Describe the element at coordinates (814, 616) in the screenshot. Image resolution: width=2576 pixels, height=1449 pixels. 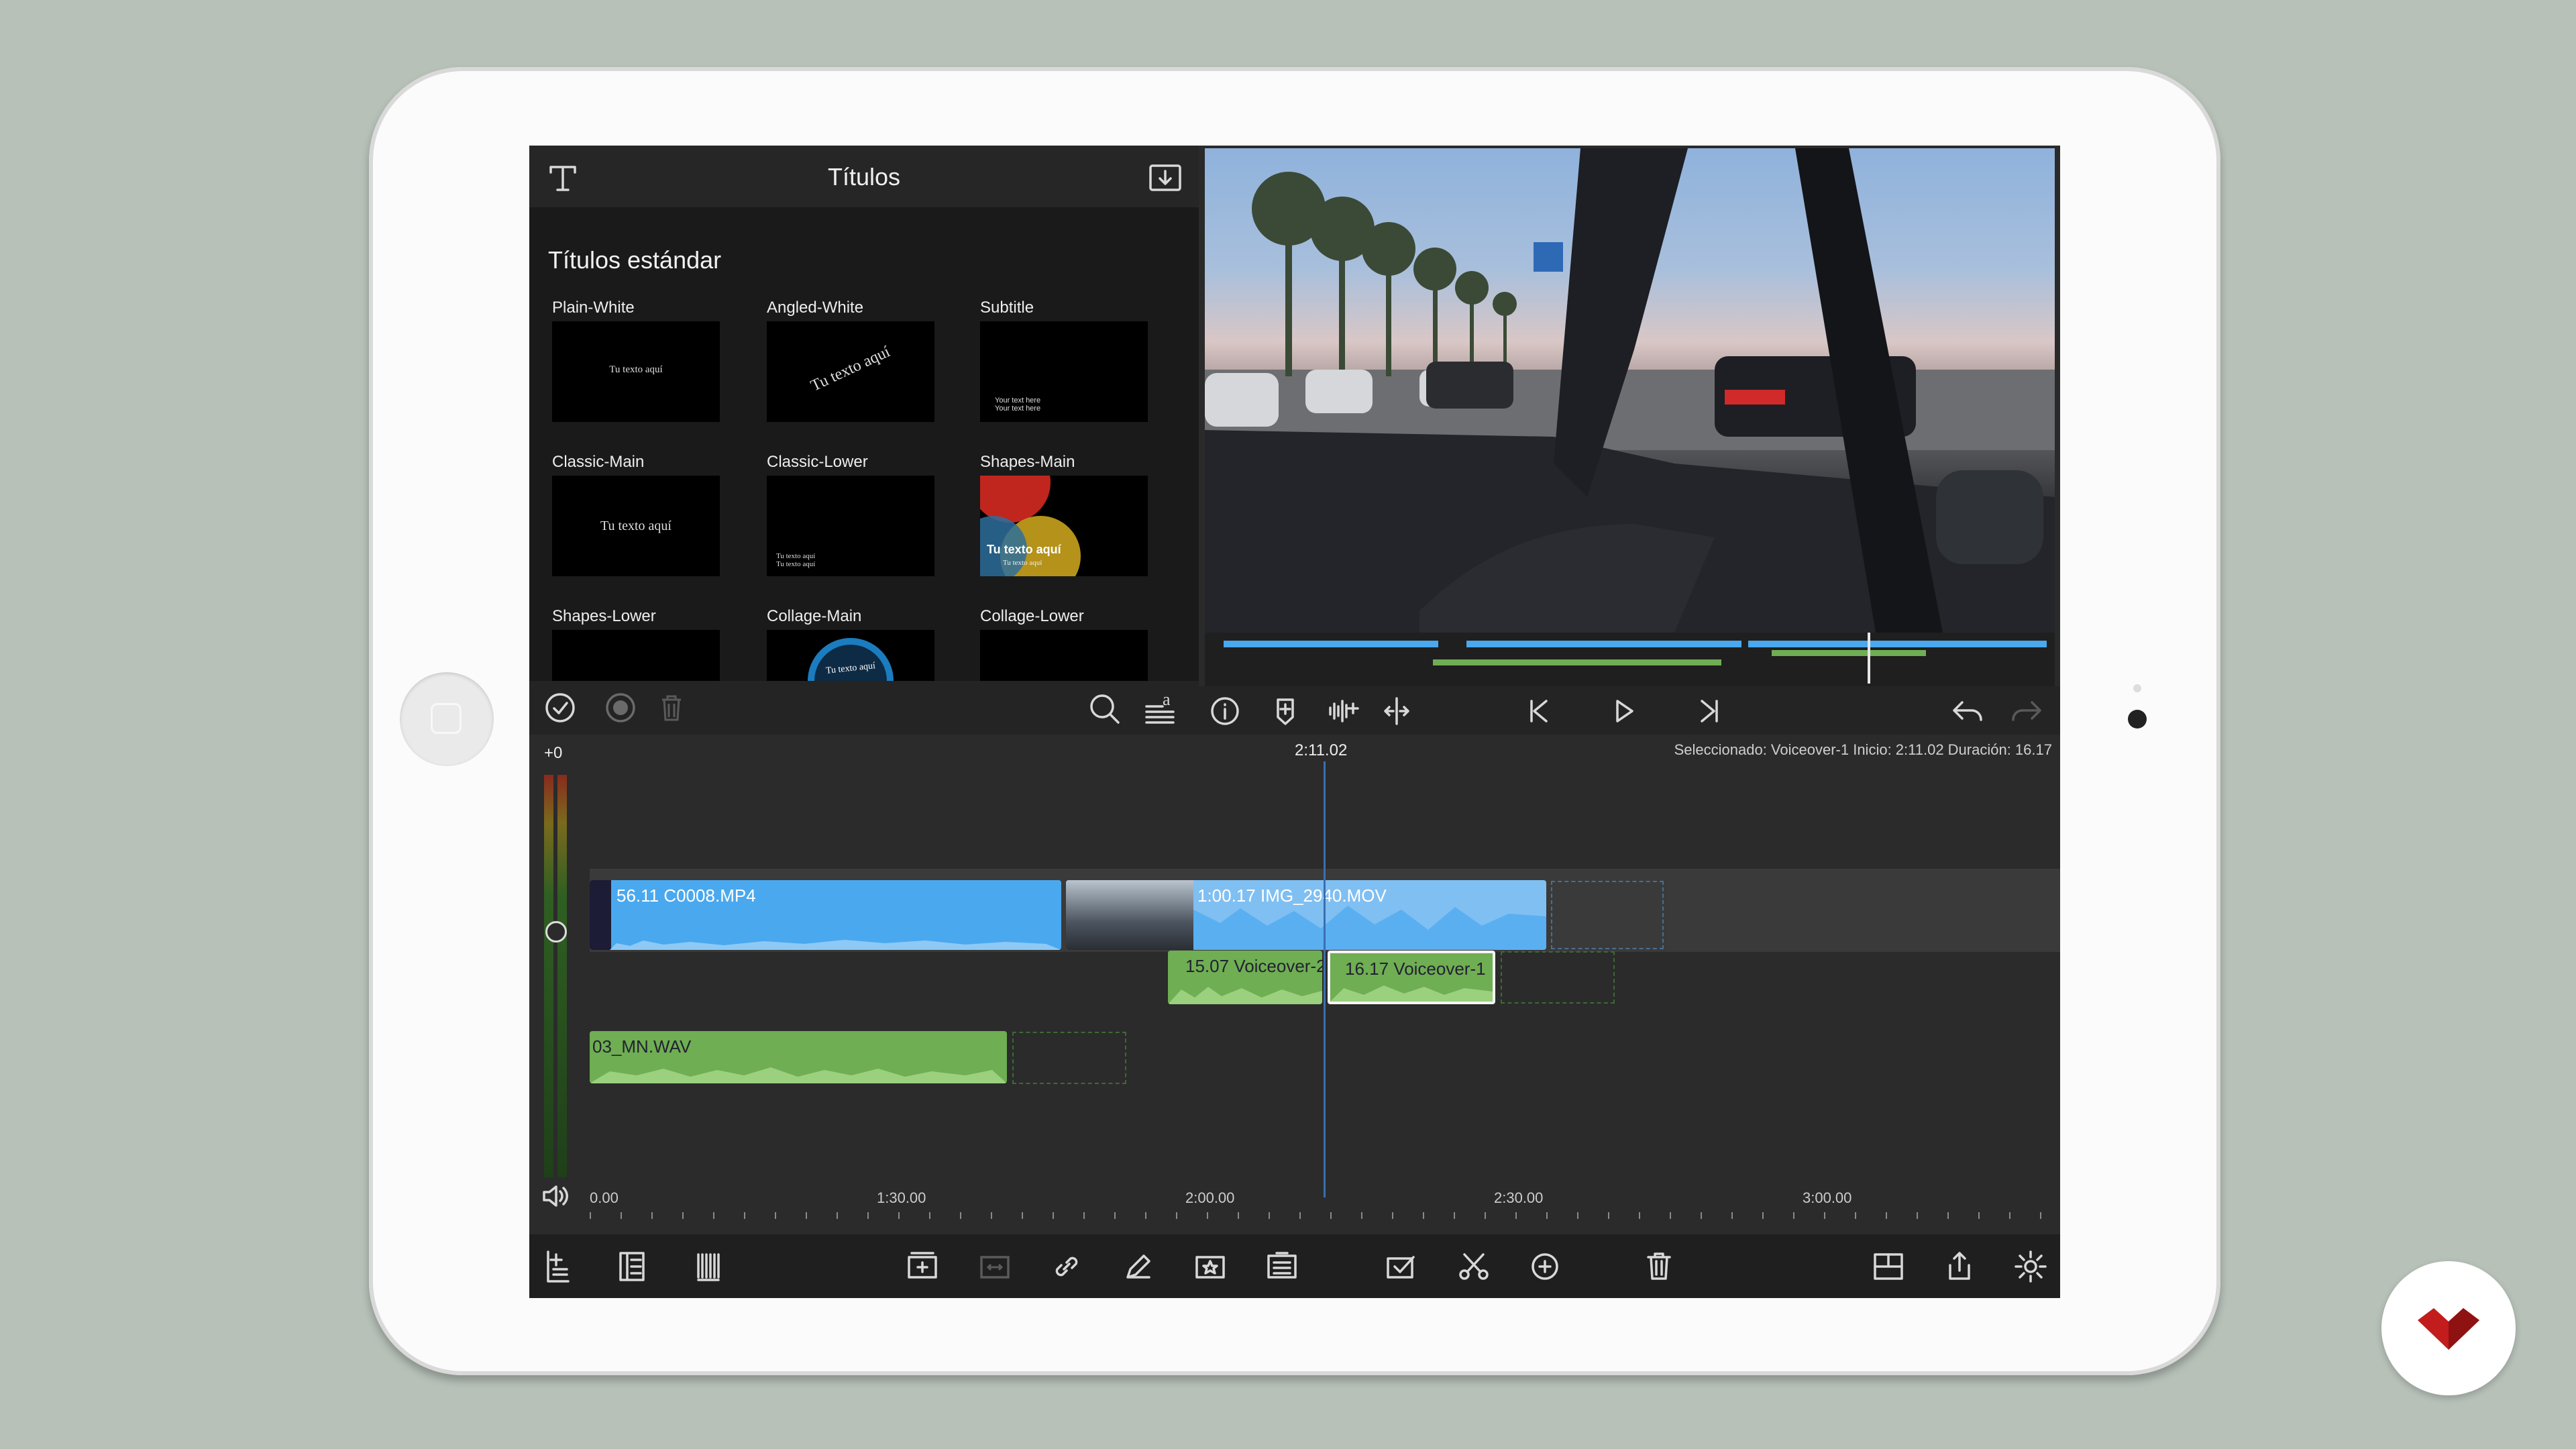
I see `template-label: Collage-Main` at that location.